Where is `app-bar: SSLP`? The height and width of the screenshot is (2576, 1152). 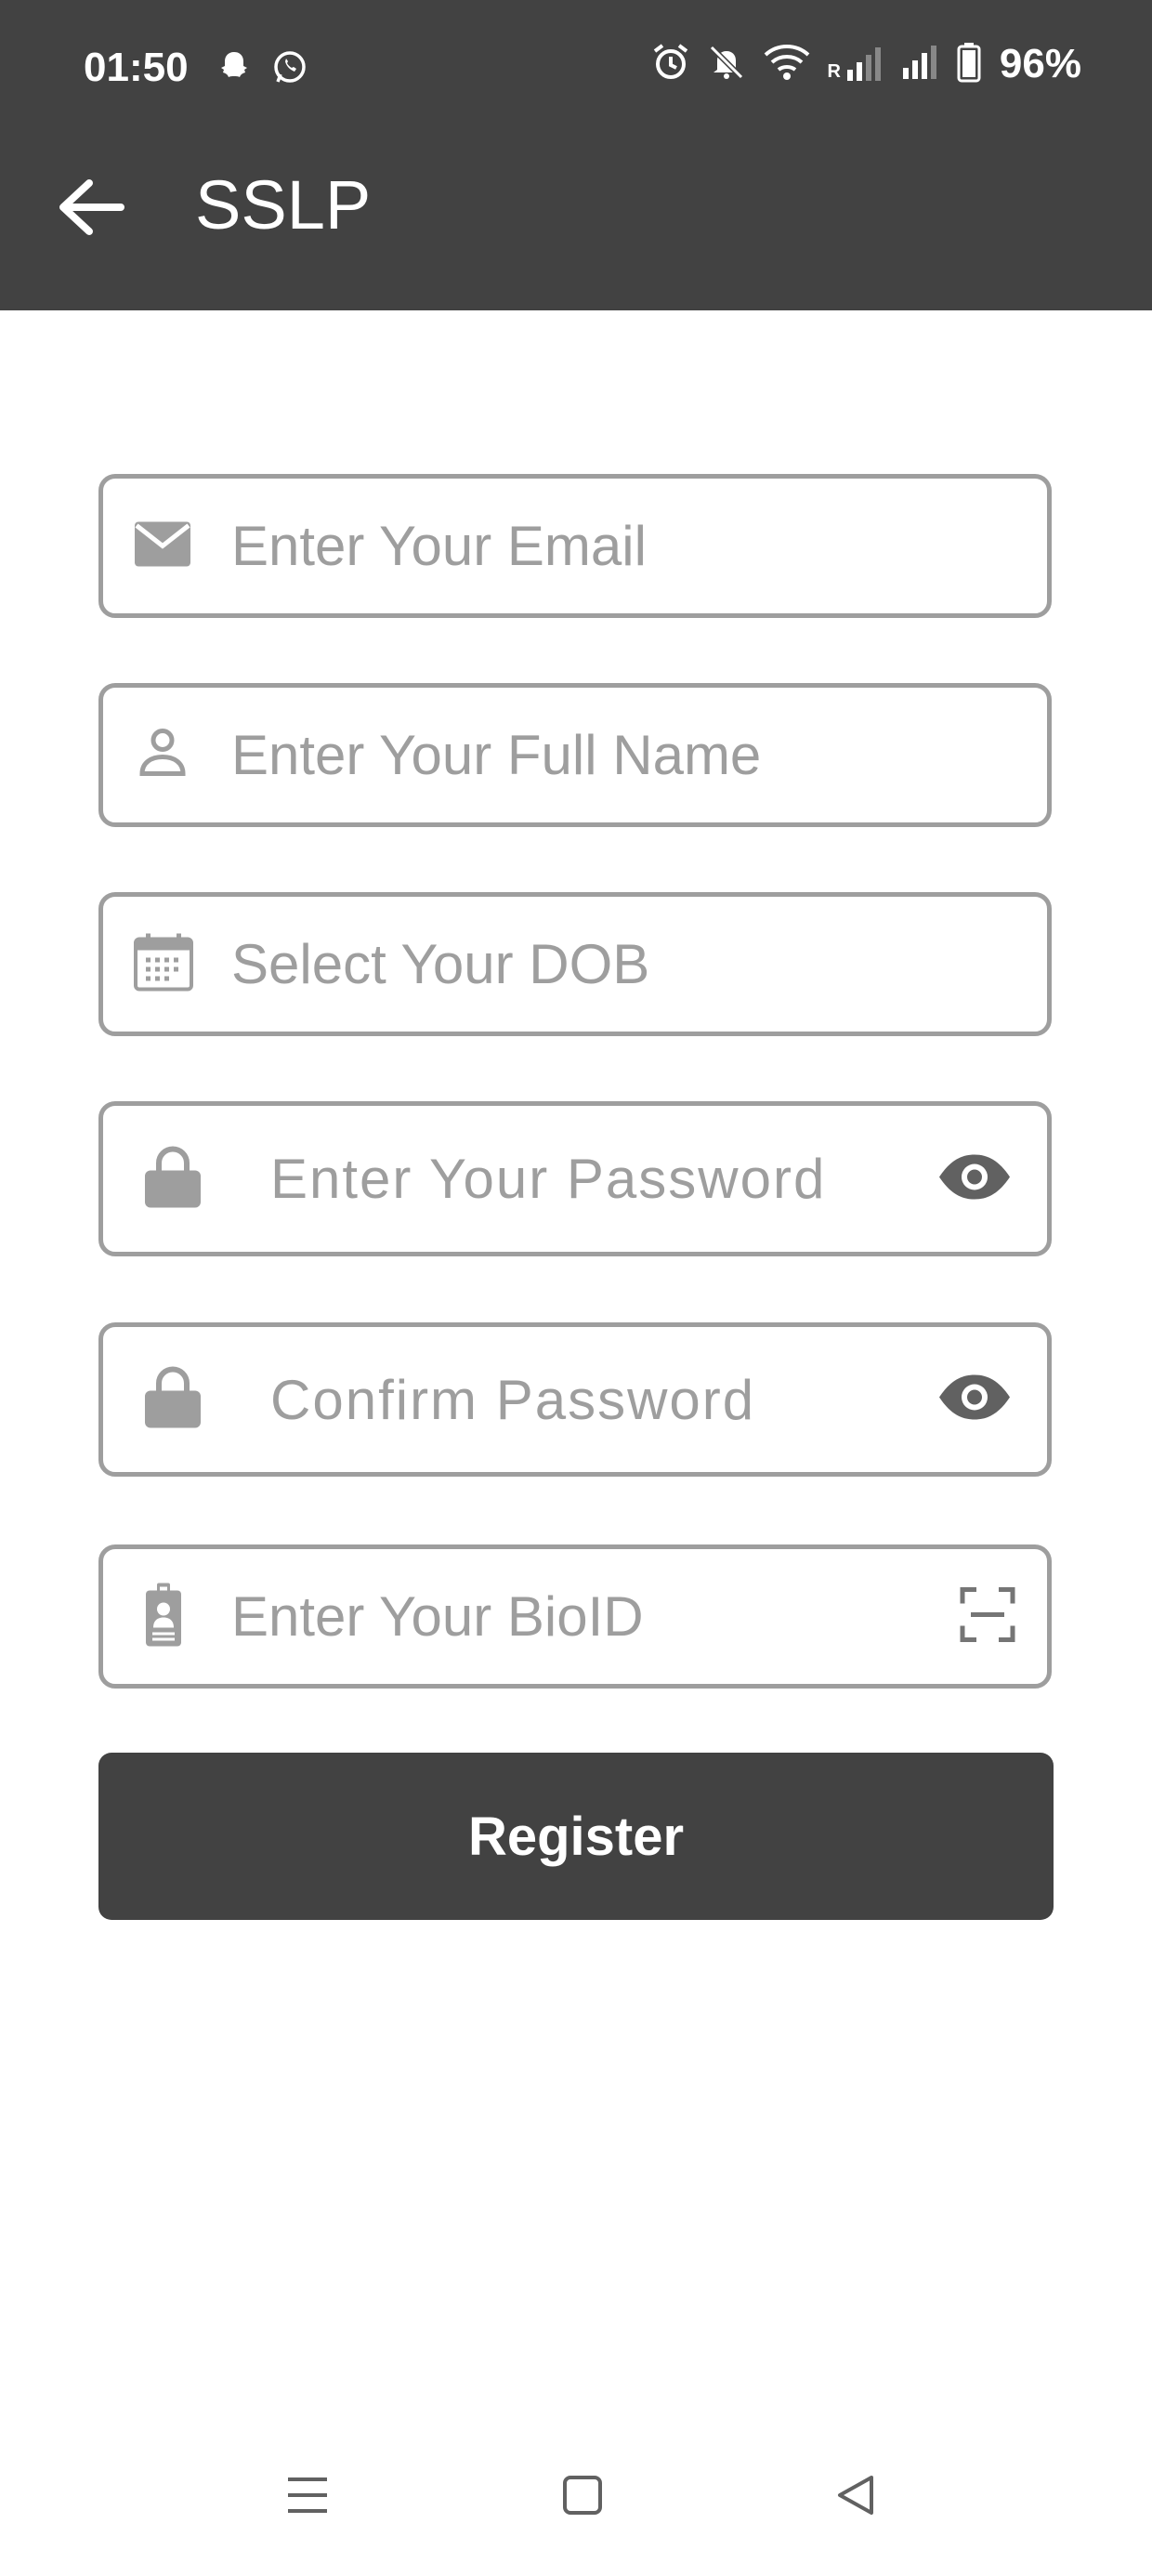
app-bar: SSLP is located at coordinates (576, 224).